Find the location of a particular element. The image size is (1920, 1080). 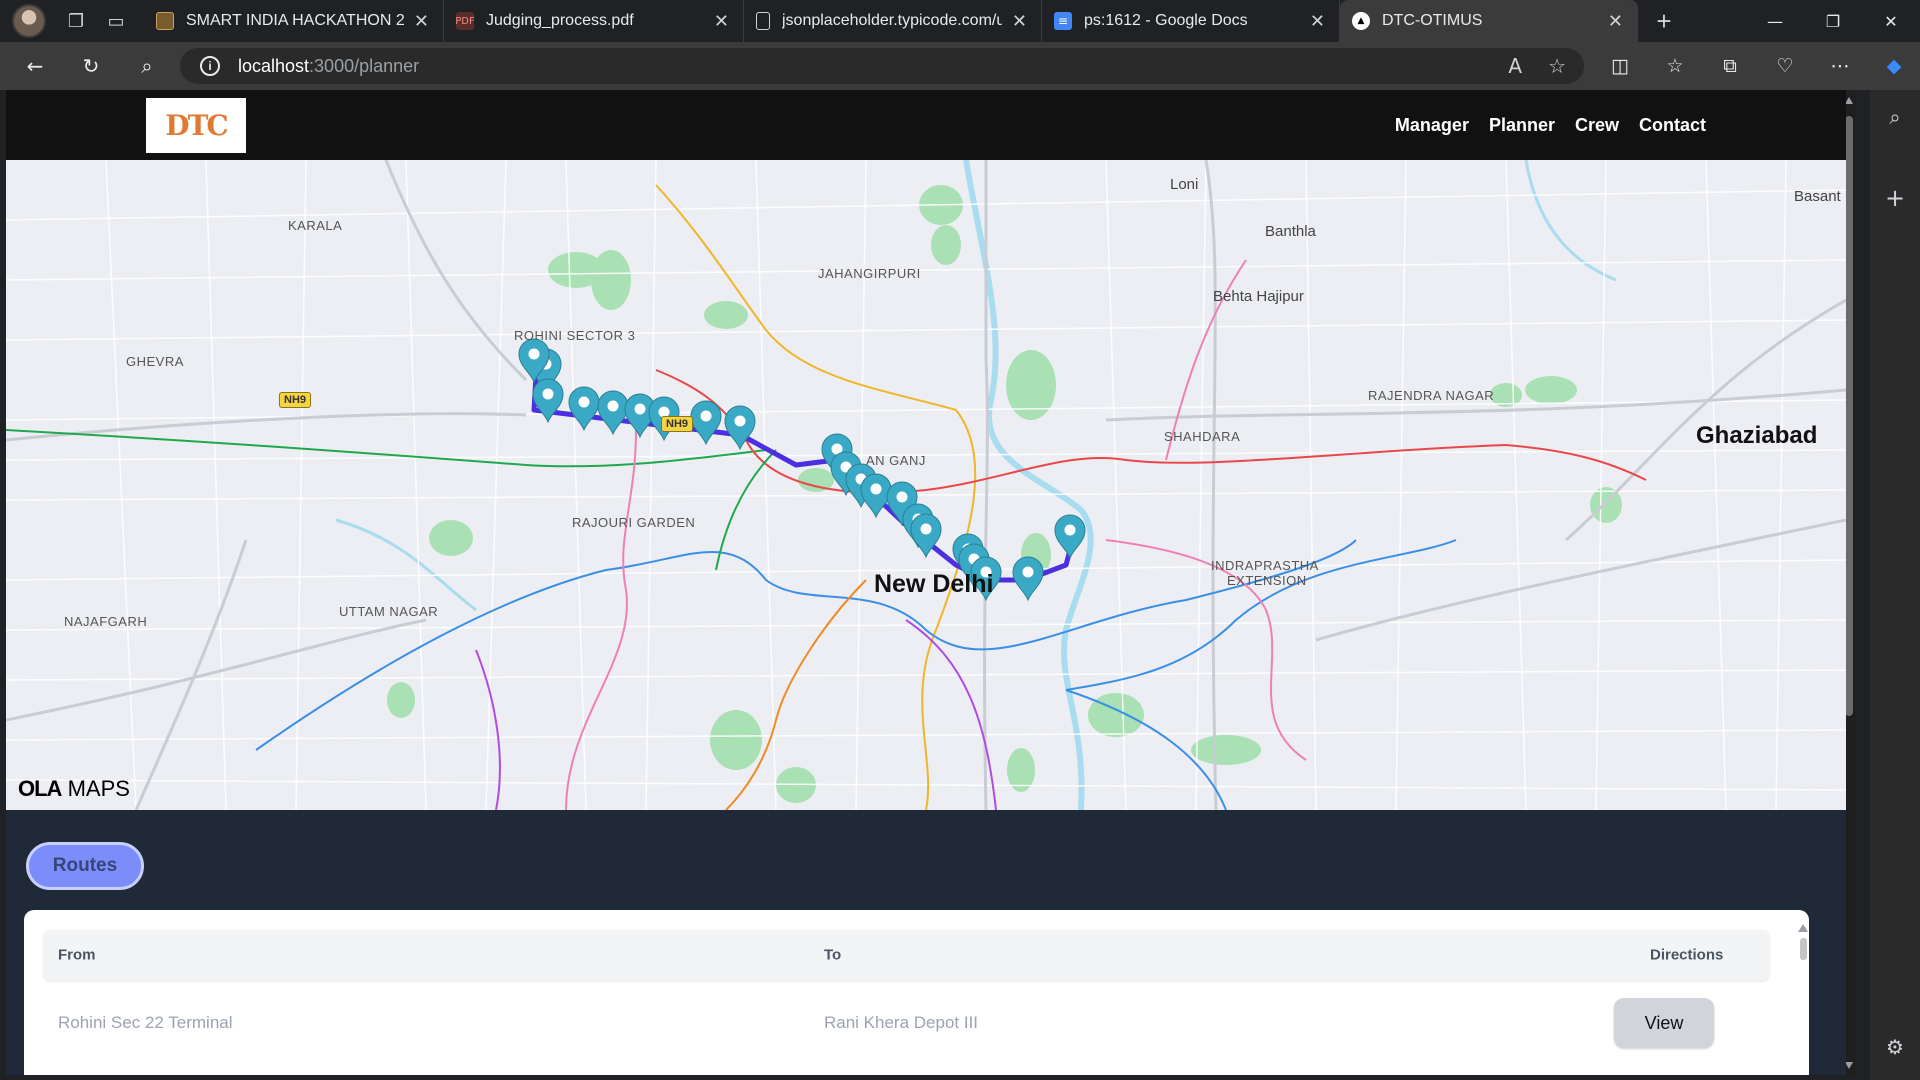

dtc-logo: DTC is located at coordinates (196, 125).